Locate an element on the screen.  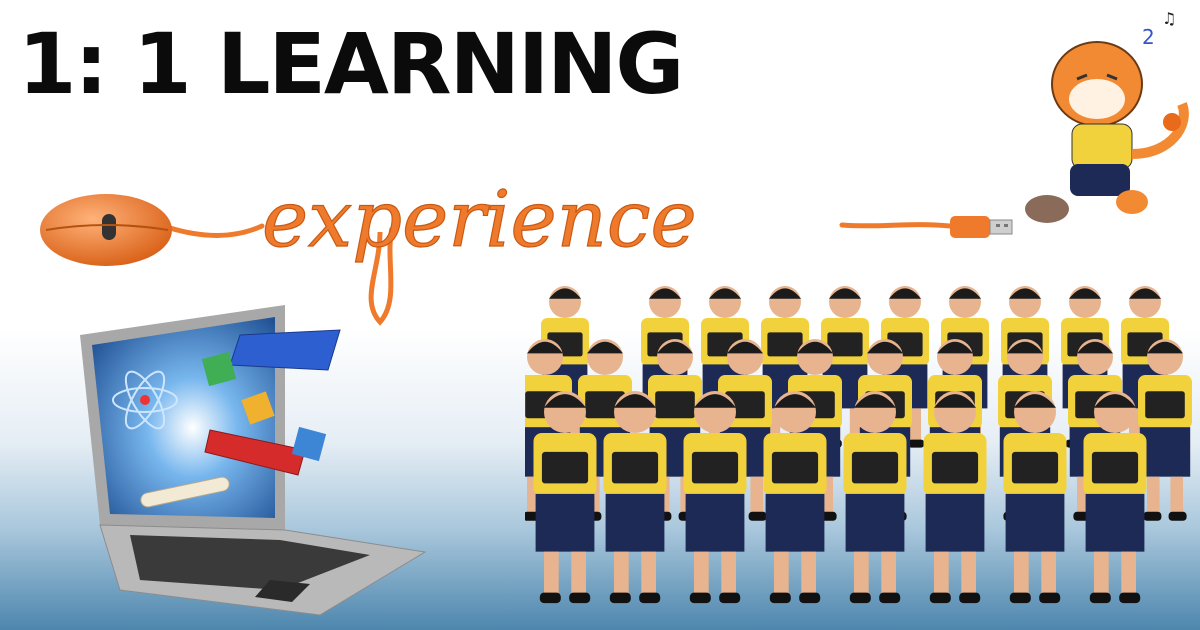
computer-mouse-icon is located at coordinates (106, 230).